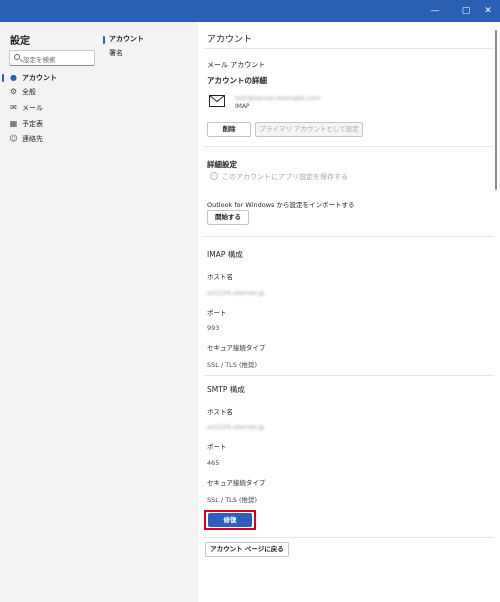 Image resolution: width=500 pixels, height=602 pixels. What do you see at coordinates (50, 108) in the screenshot?
I see `sidebar-item-mail: ✉ メール` at bounding box center [50, 108].